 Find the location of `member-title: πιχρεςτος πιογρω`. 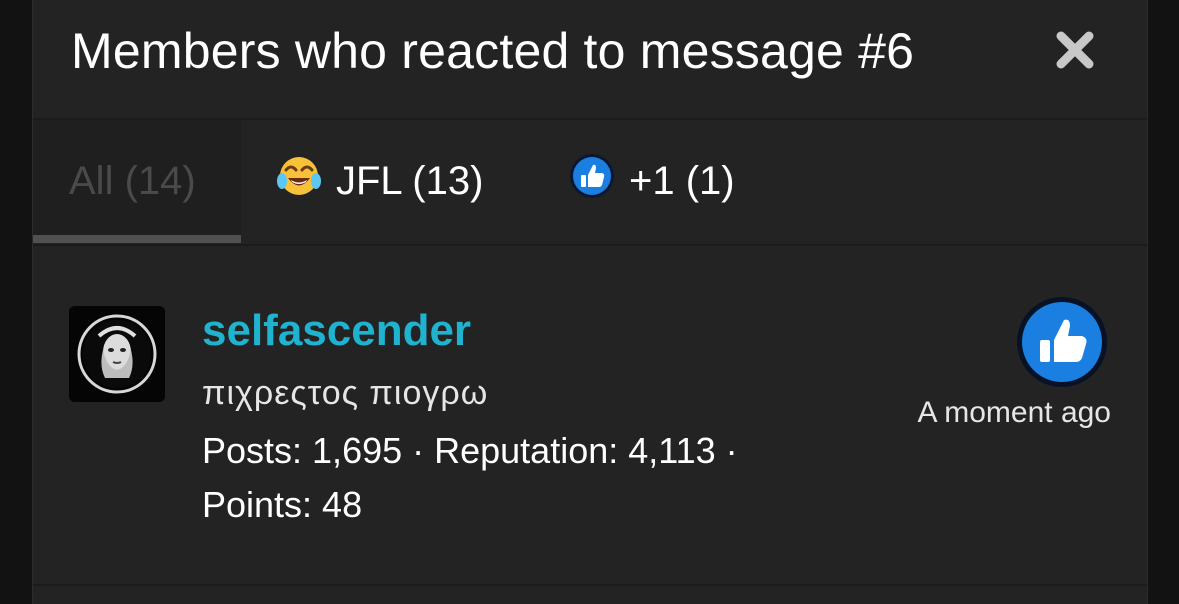

member-title: πιχρεςτος πιογρω is located at coordinates (345, 393).